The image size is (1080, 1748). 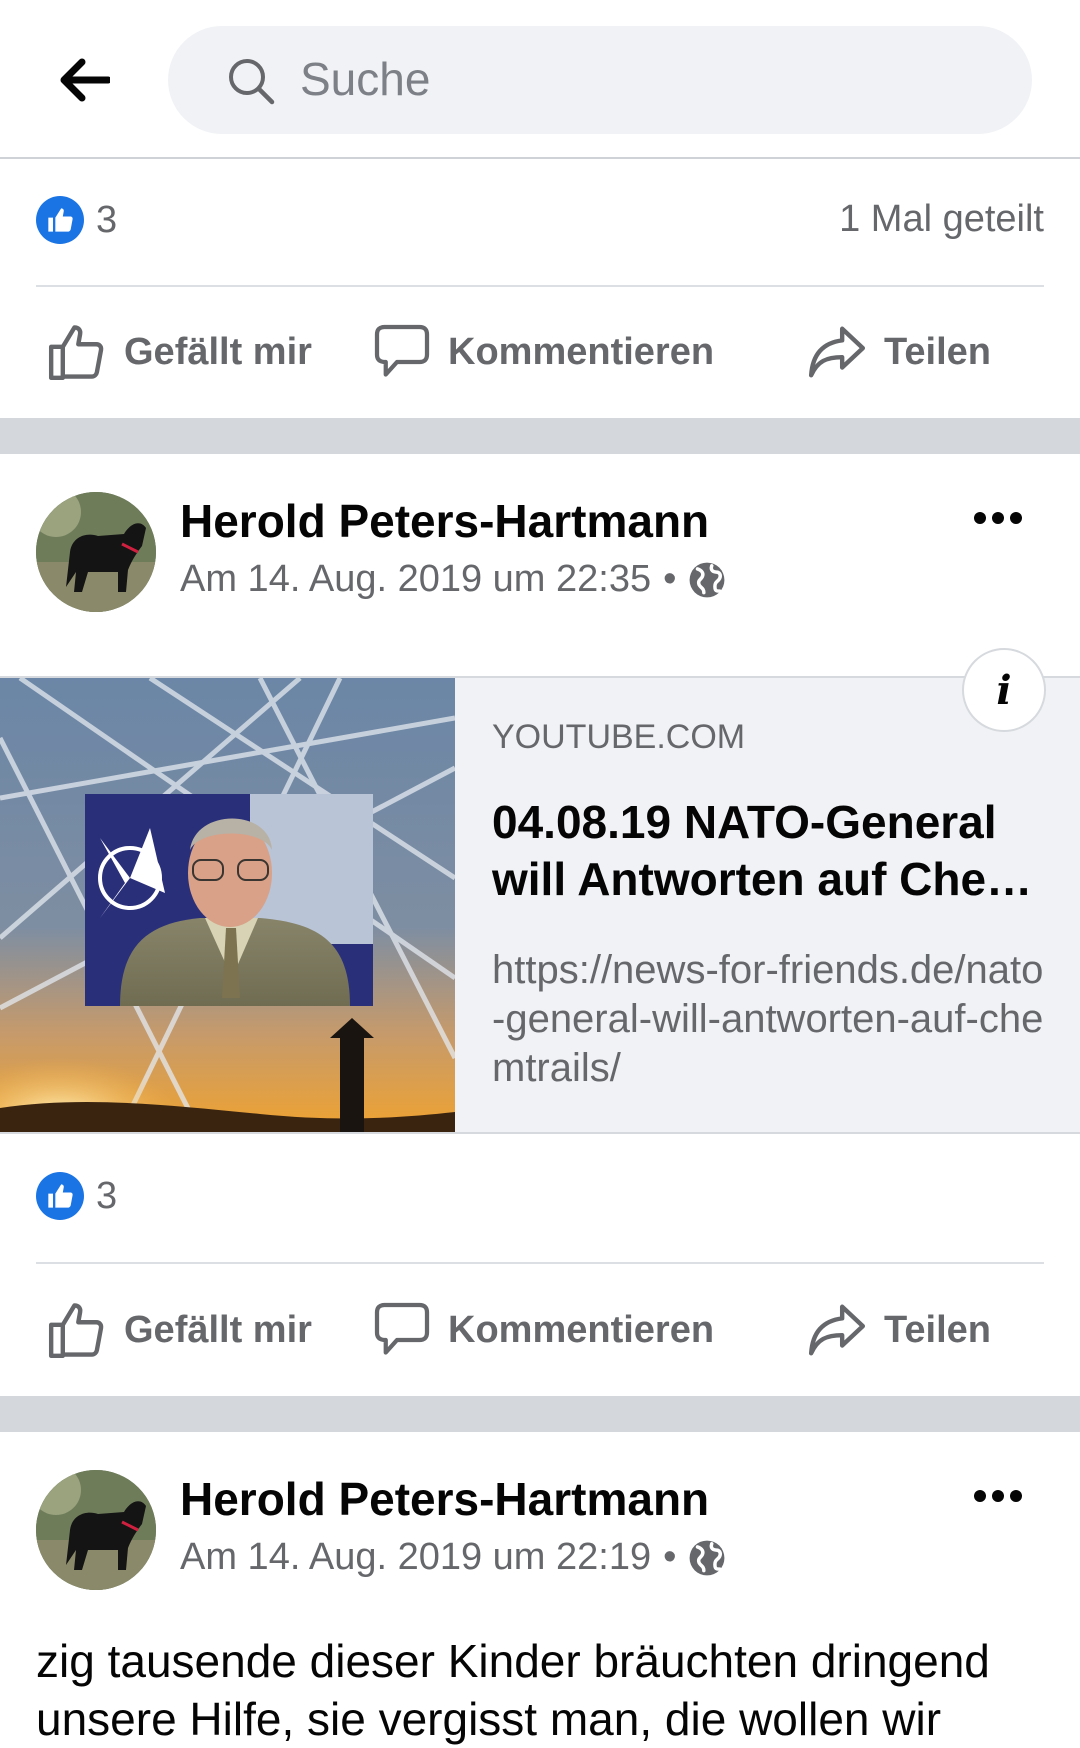 I want to click on post-meta: Am 14. Aug. 2019 um 22:19 •, so click(x=453, y=1557).